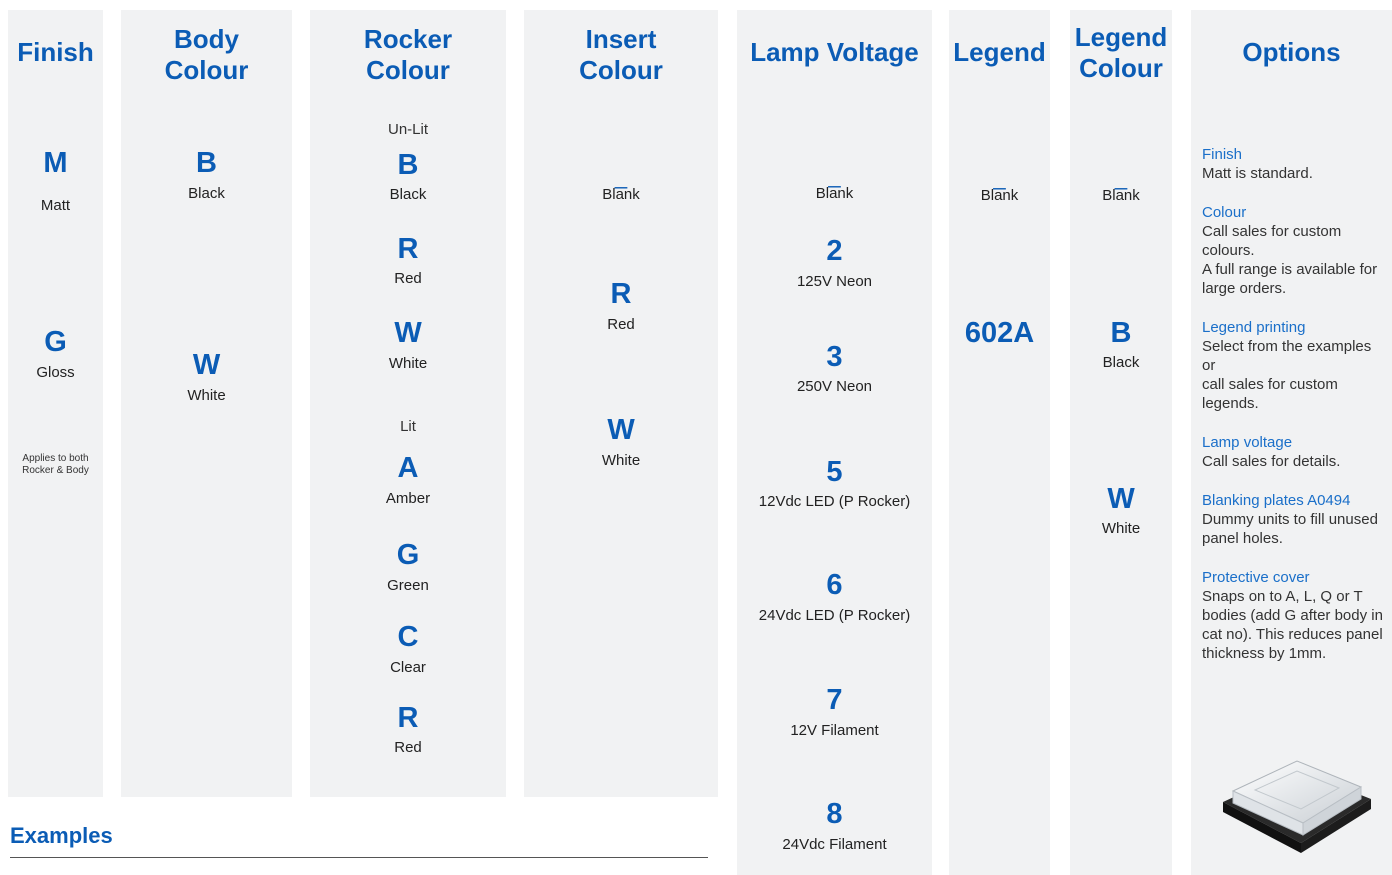 The height and width of the screenshot is (875, 1392). Describe the element at coordinates (834, 193) in the screenshot. I see `lamp-label-blank: Blank` at that location.